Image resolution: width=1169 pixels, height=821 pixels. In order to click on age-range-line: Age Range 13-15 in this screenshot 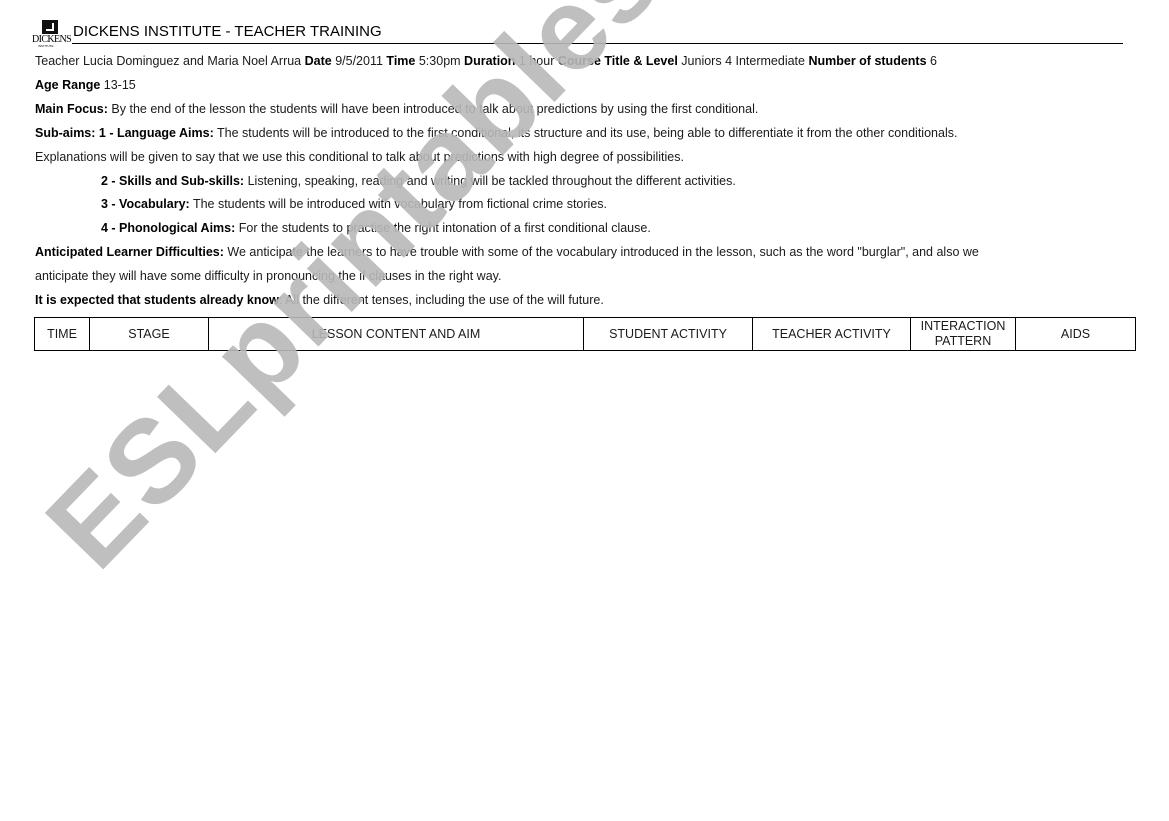, I will do `click(85, 85)`.